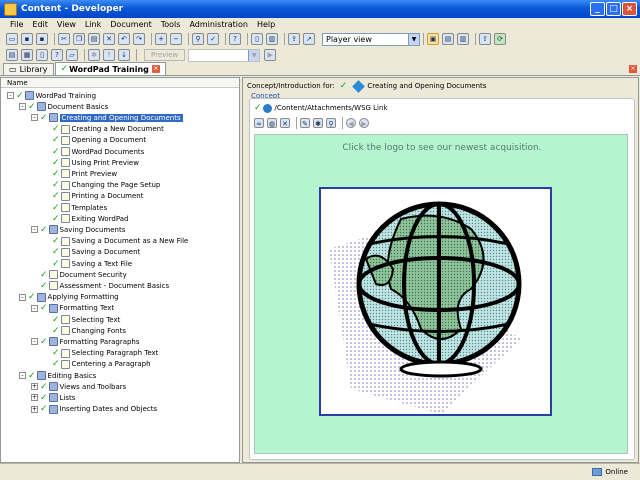 Image resolution: width=640 pixels, height=480 pixels. What do you see at coordinates (12, 39) in the screenshot?
I see `open-icon: ▭` at bounding box center [12, 39].